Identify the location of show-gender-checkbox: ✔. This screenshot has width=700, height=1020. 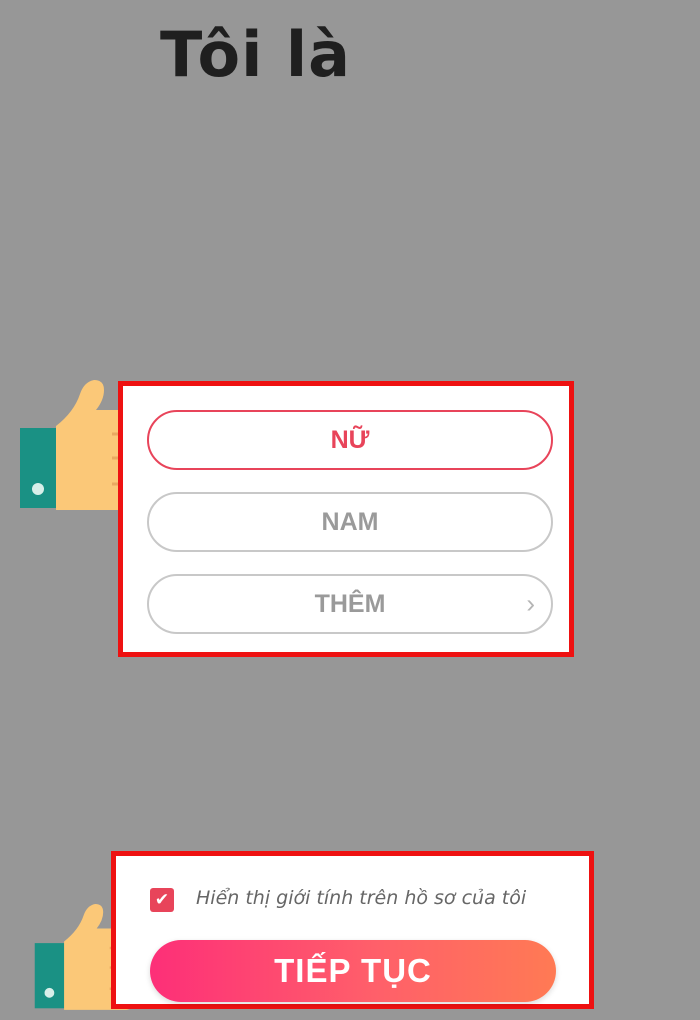
(162, 900).